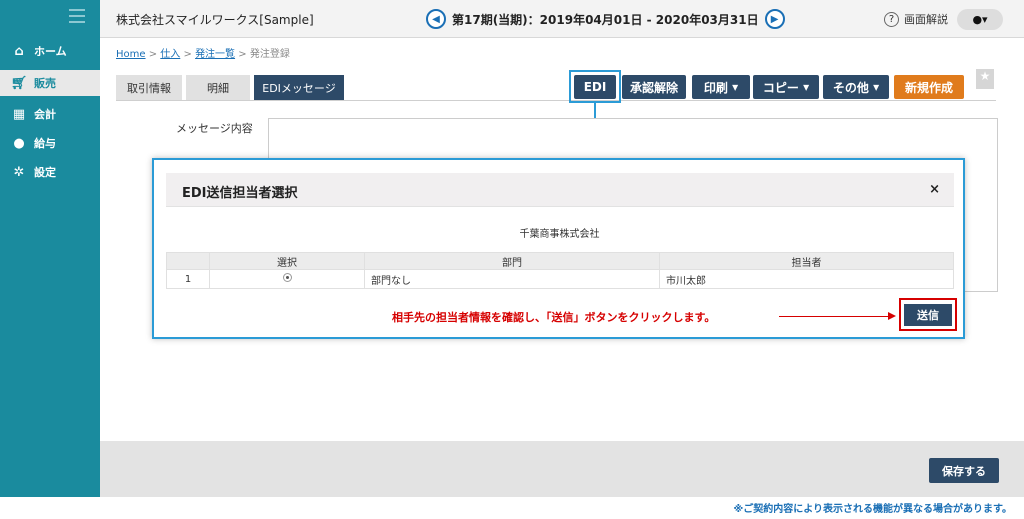 The height and width of the screenshot is (519, 1024). I want to click on sidebar-item-settings: ✲ 設定, so click(50, 172).